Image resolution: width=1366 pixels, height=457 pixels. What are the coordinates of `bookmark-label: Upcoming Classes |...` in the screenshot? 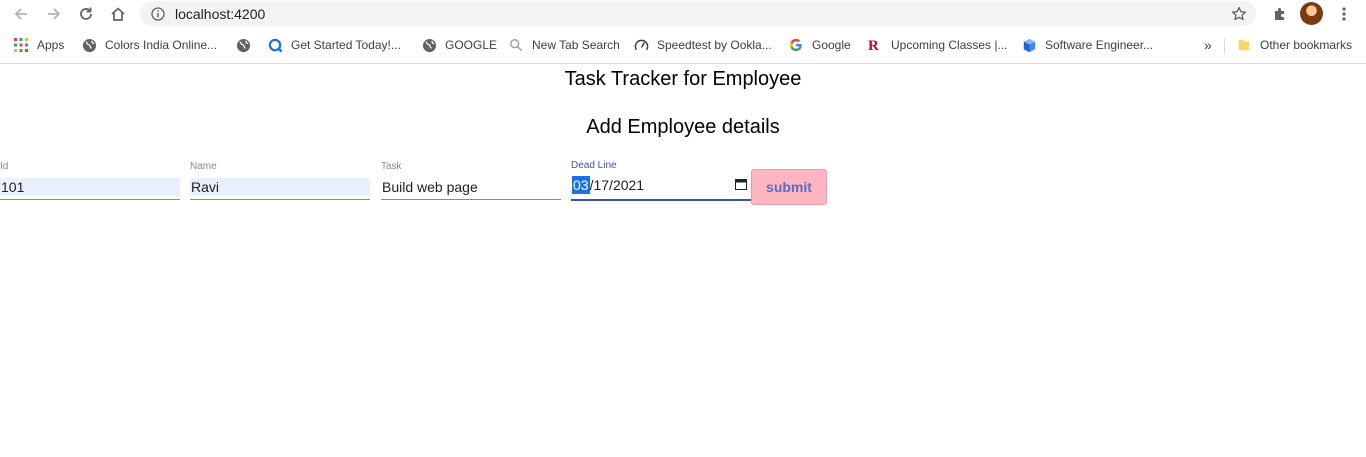 It's located at (949, 45).